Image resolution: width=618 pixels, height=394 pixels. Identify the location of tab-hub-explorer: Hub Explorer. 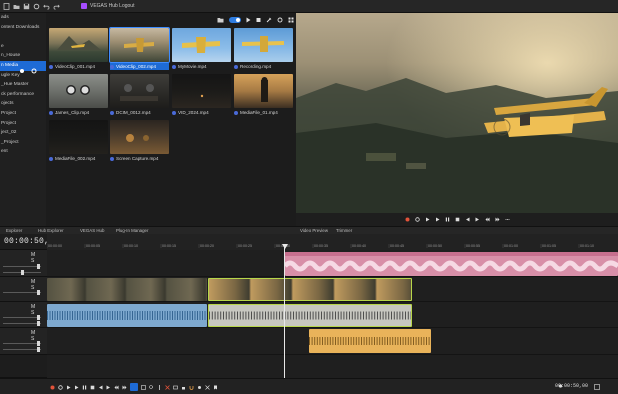
(51, 230).